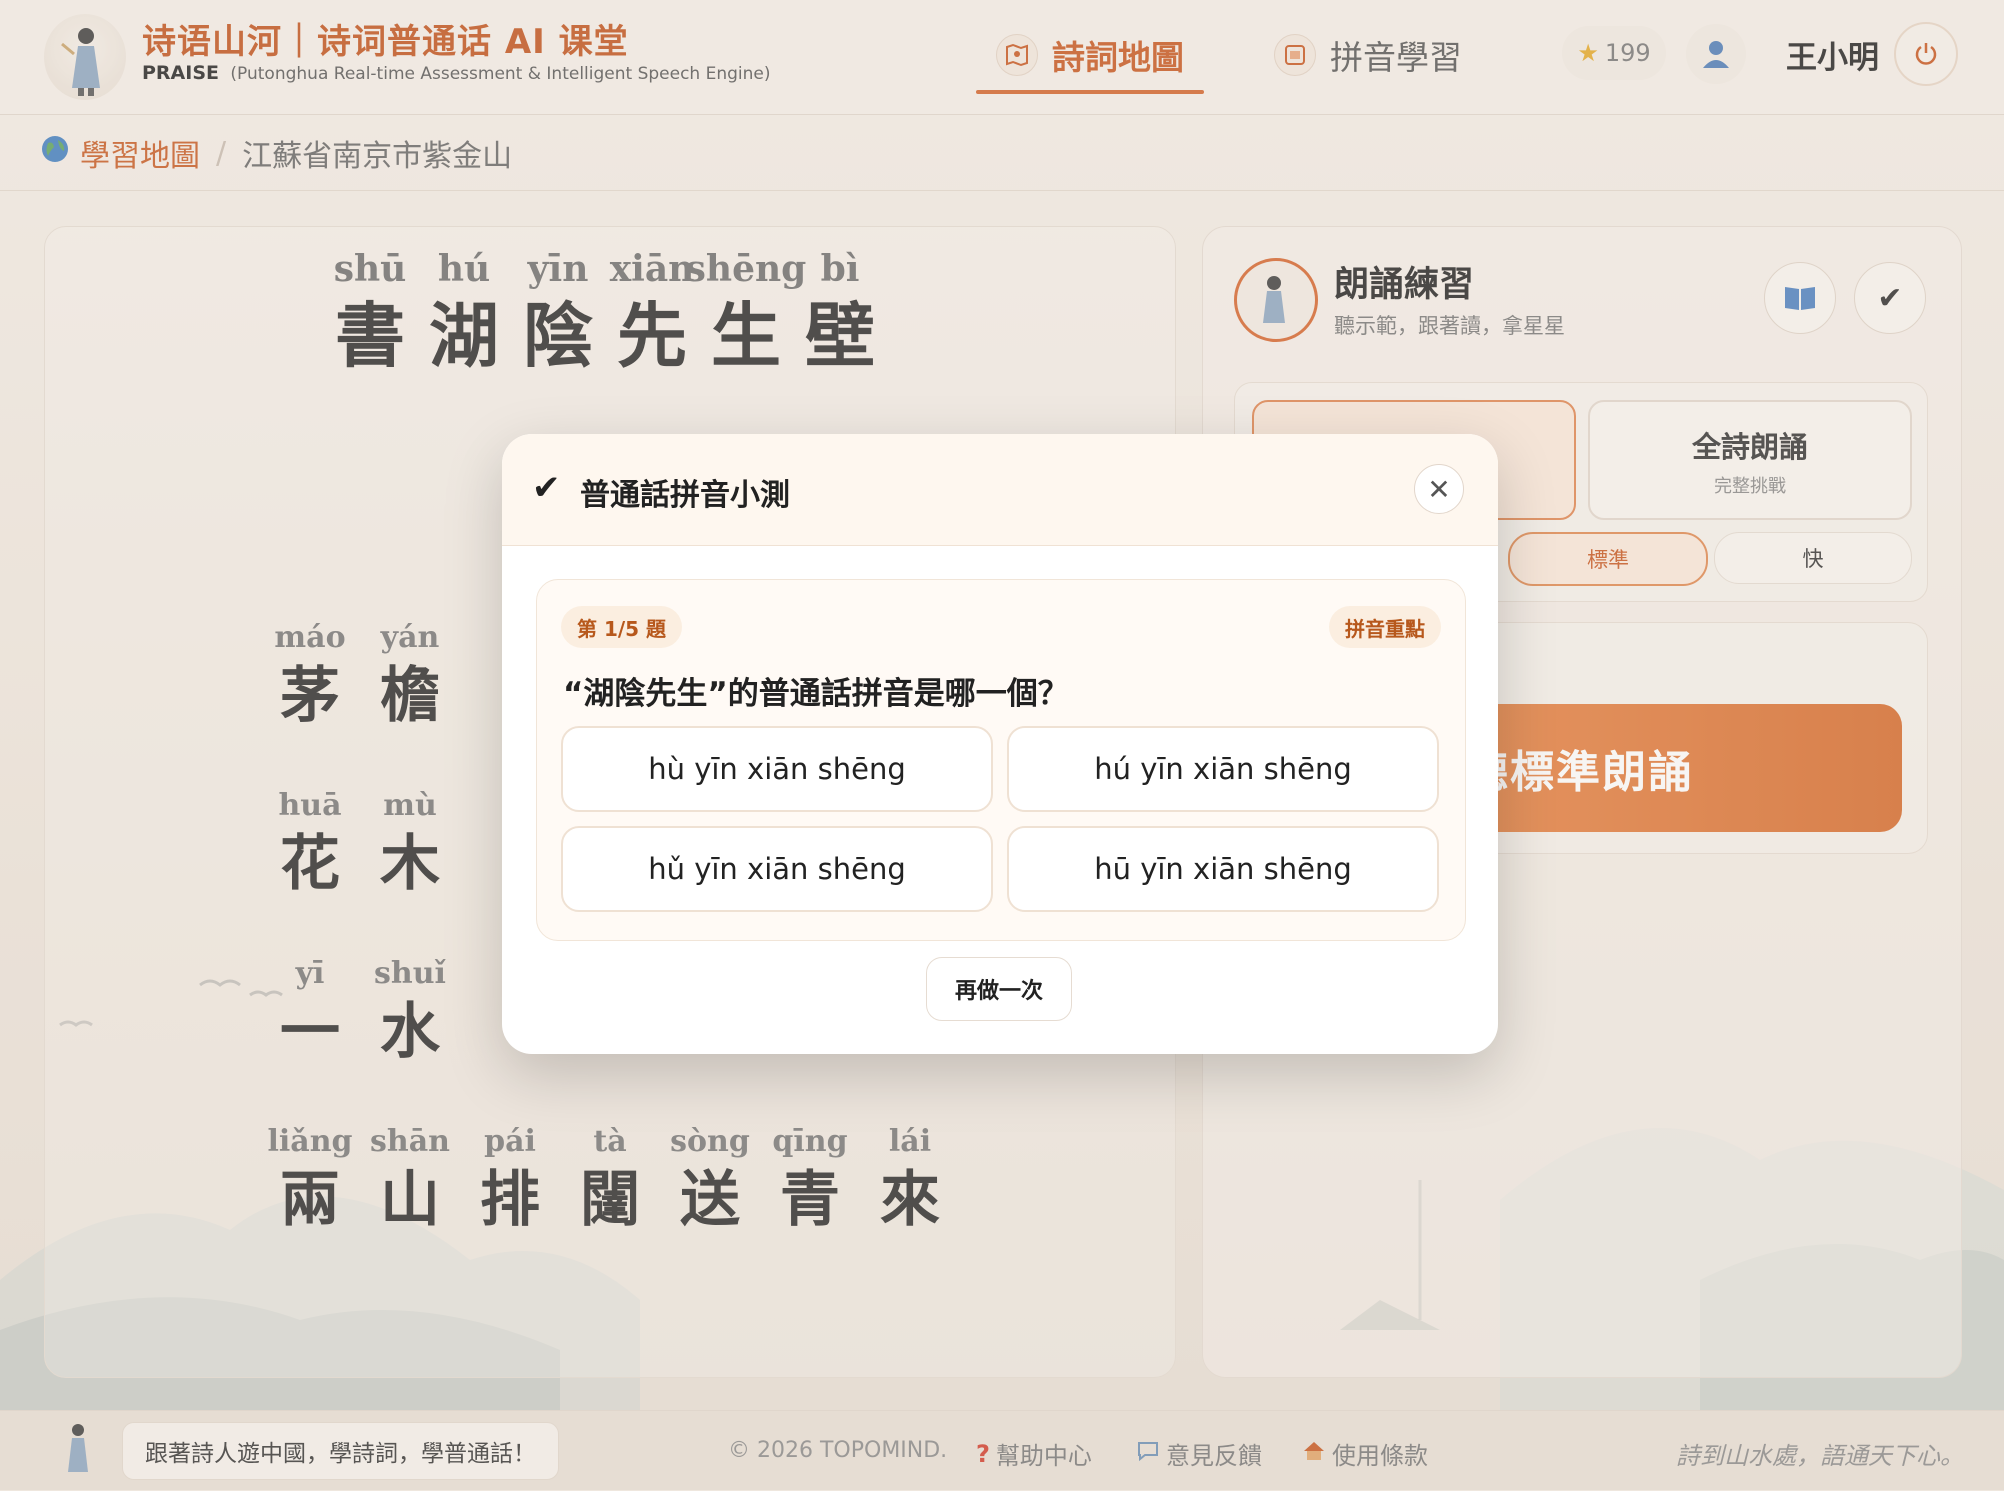 Image resolution: width=2004 pixels, height=1491 pixels. I want to click on answer-option: hù yīn xiān shēng, so click(777, 769).